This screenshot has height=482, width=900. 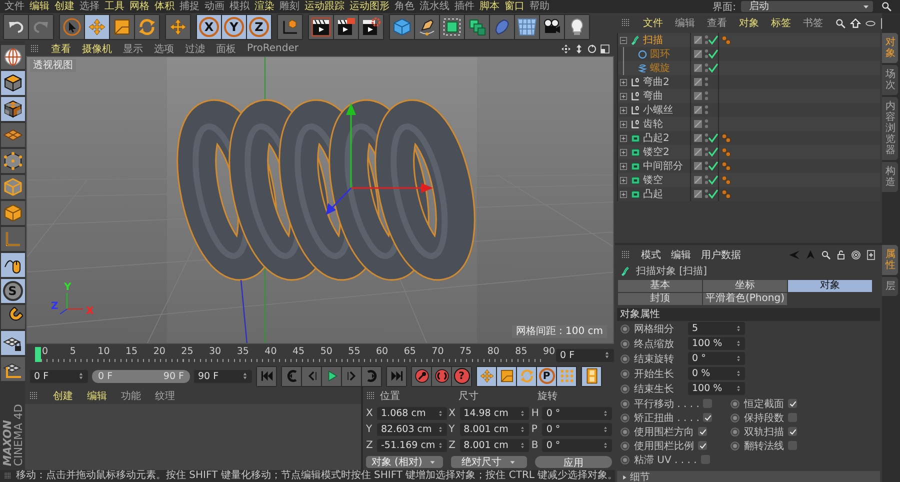 I want to click on menu-item: ProRender, so click(x=272, y=48).